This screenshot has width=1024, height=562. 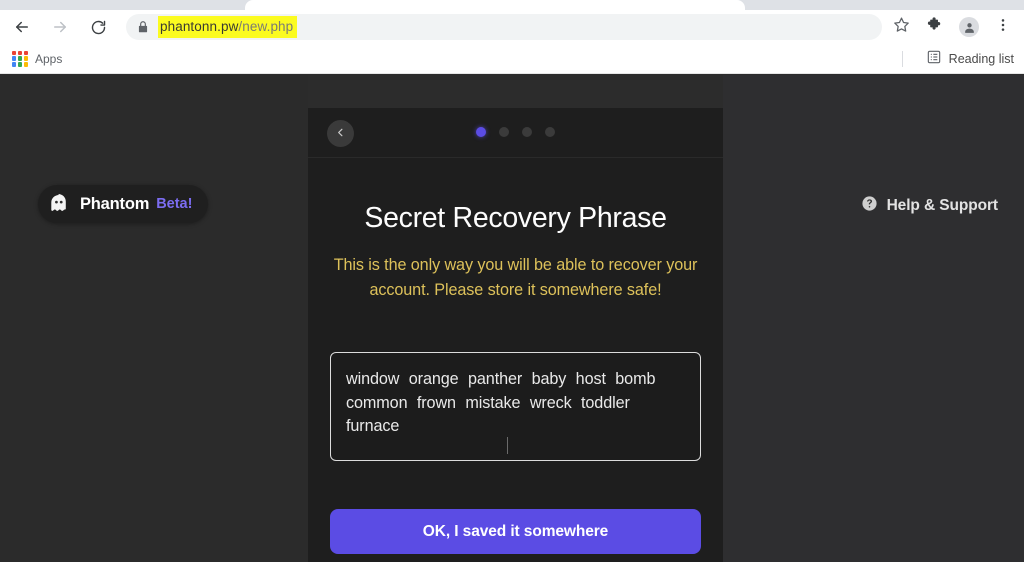 I want to click on tab-strip, so click(x=512, y=5).